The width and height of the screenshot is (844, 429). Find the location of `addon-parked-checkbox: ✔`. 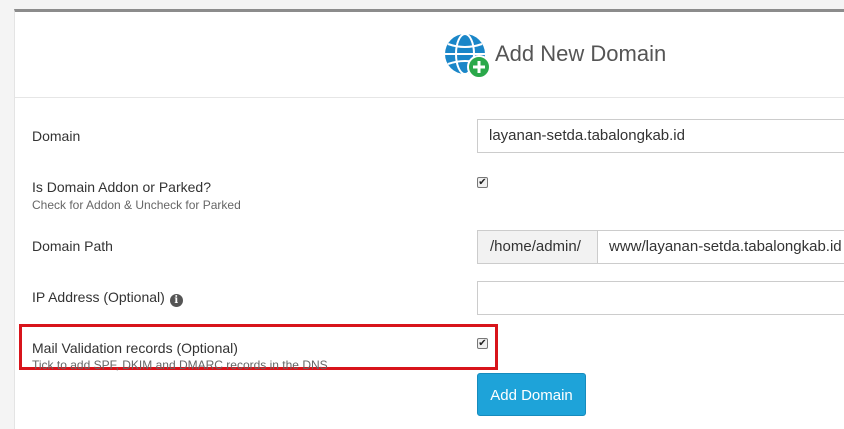

addon-parked-checkbox: ✔ is located at coordinates (482, 182).